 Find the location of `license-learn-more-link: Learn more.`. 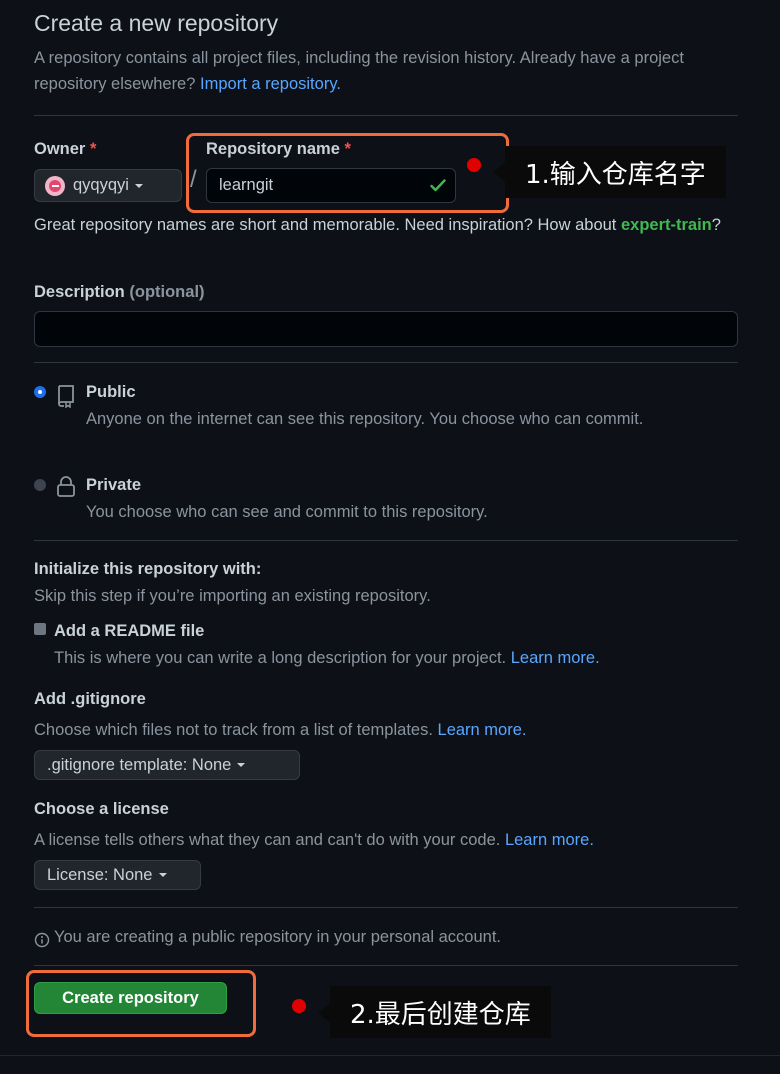

license-learn-more-link: Learn more. is located at coordinates (549, 840).